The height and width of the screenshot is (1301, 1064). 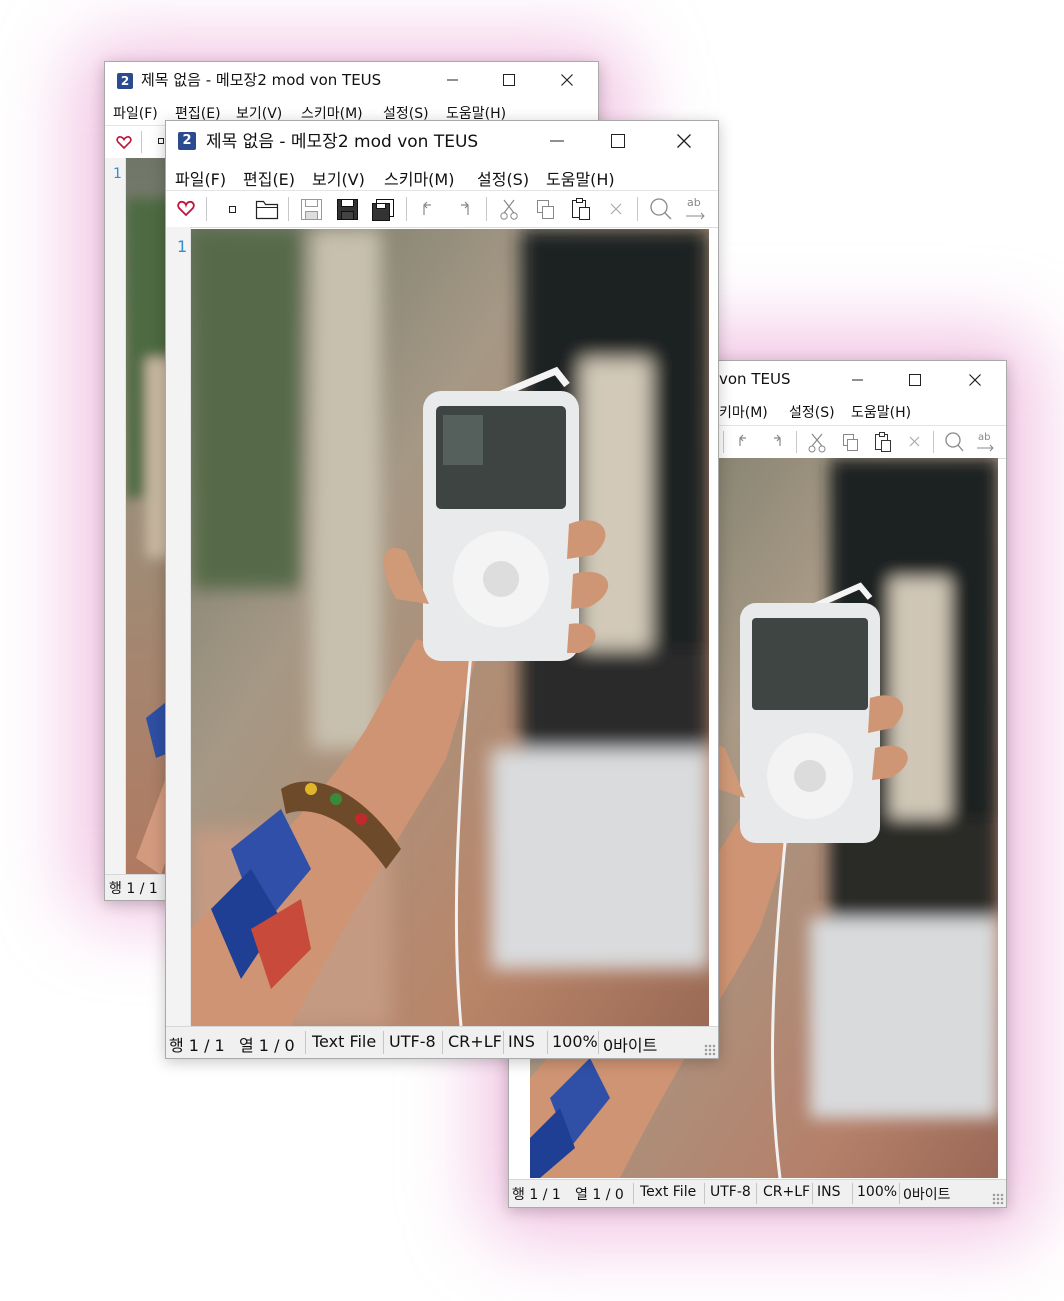 I want to click on cut-icon, so click(x=817, y=443).